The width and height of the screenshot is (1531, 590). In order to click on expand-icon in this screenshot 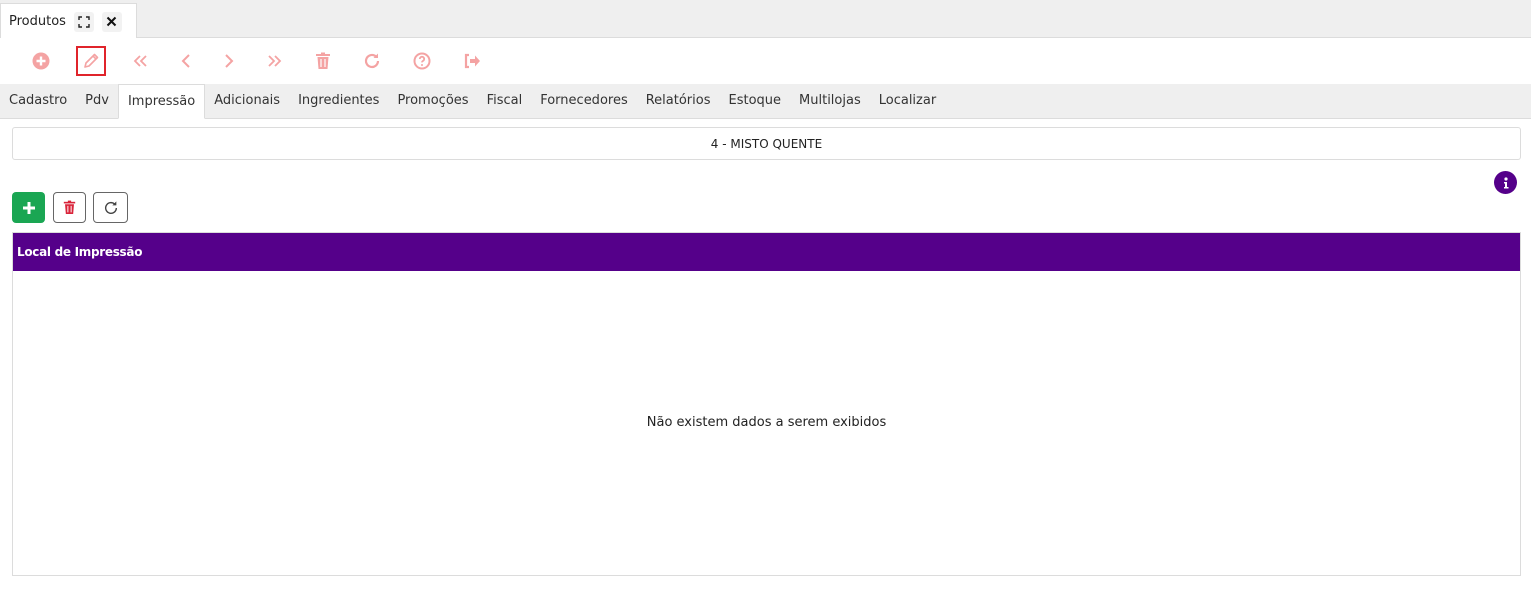, I will do `click(83, 21)`.